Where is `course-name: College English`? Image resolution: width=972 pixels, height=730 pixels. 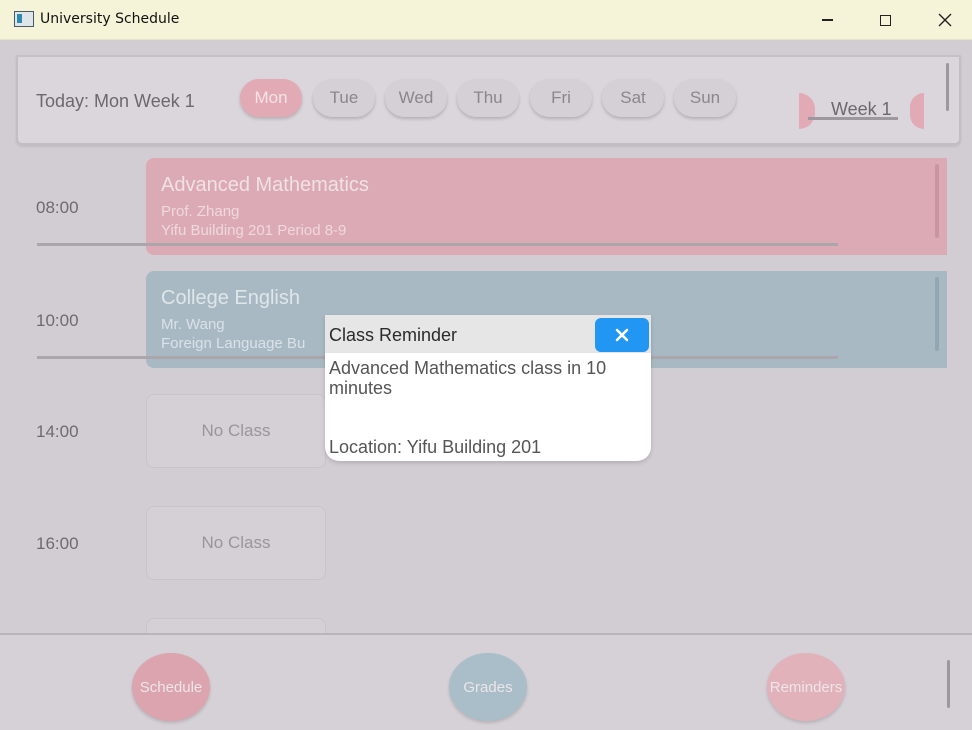
course-name: College English is located at coordinates (230, 298).